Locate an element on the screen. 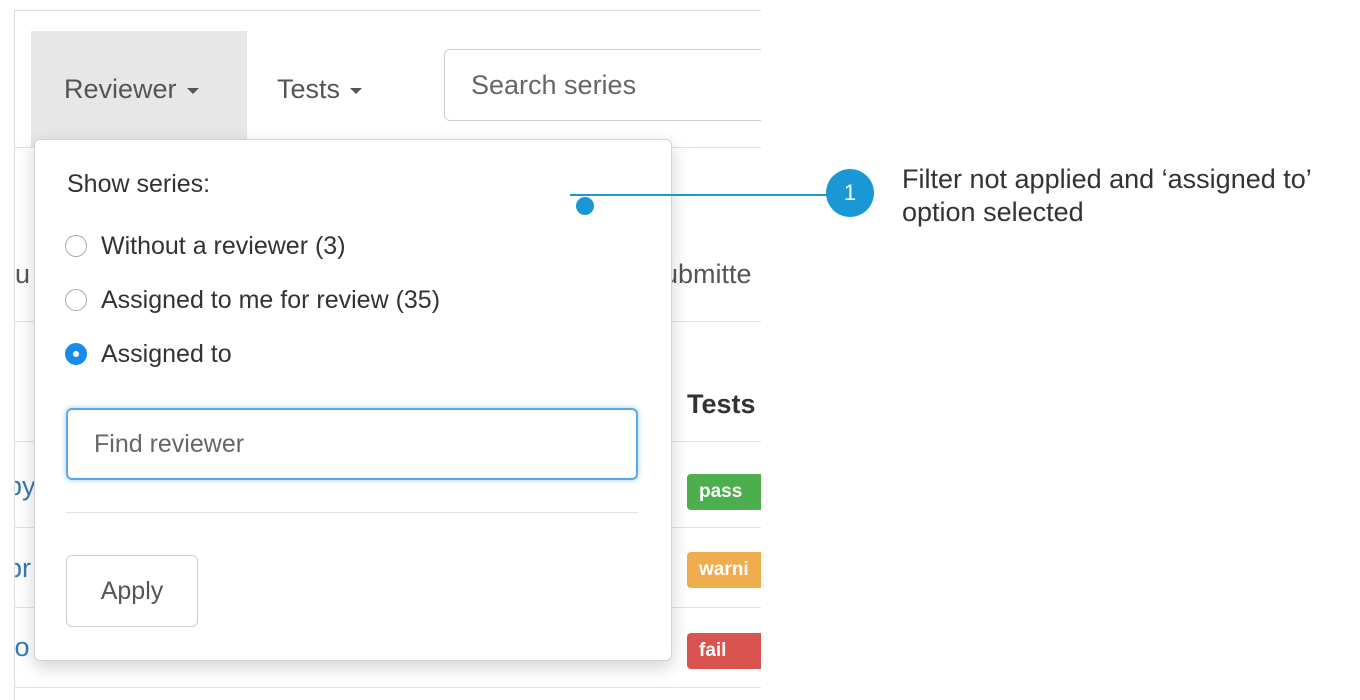  callout-number-badge: 1 is located at coordinates (850, 193).